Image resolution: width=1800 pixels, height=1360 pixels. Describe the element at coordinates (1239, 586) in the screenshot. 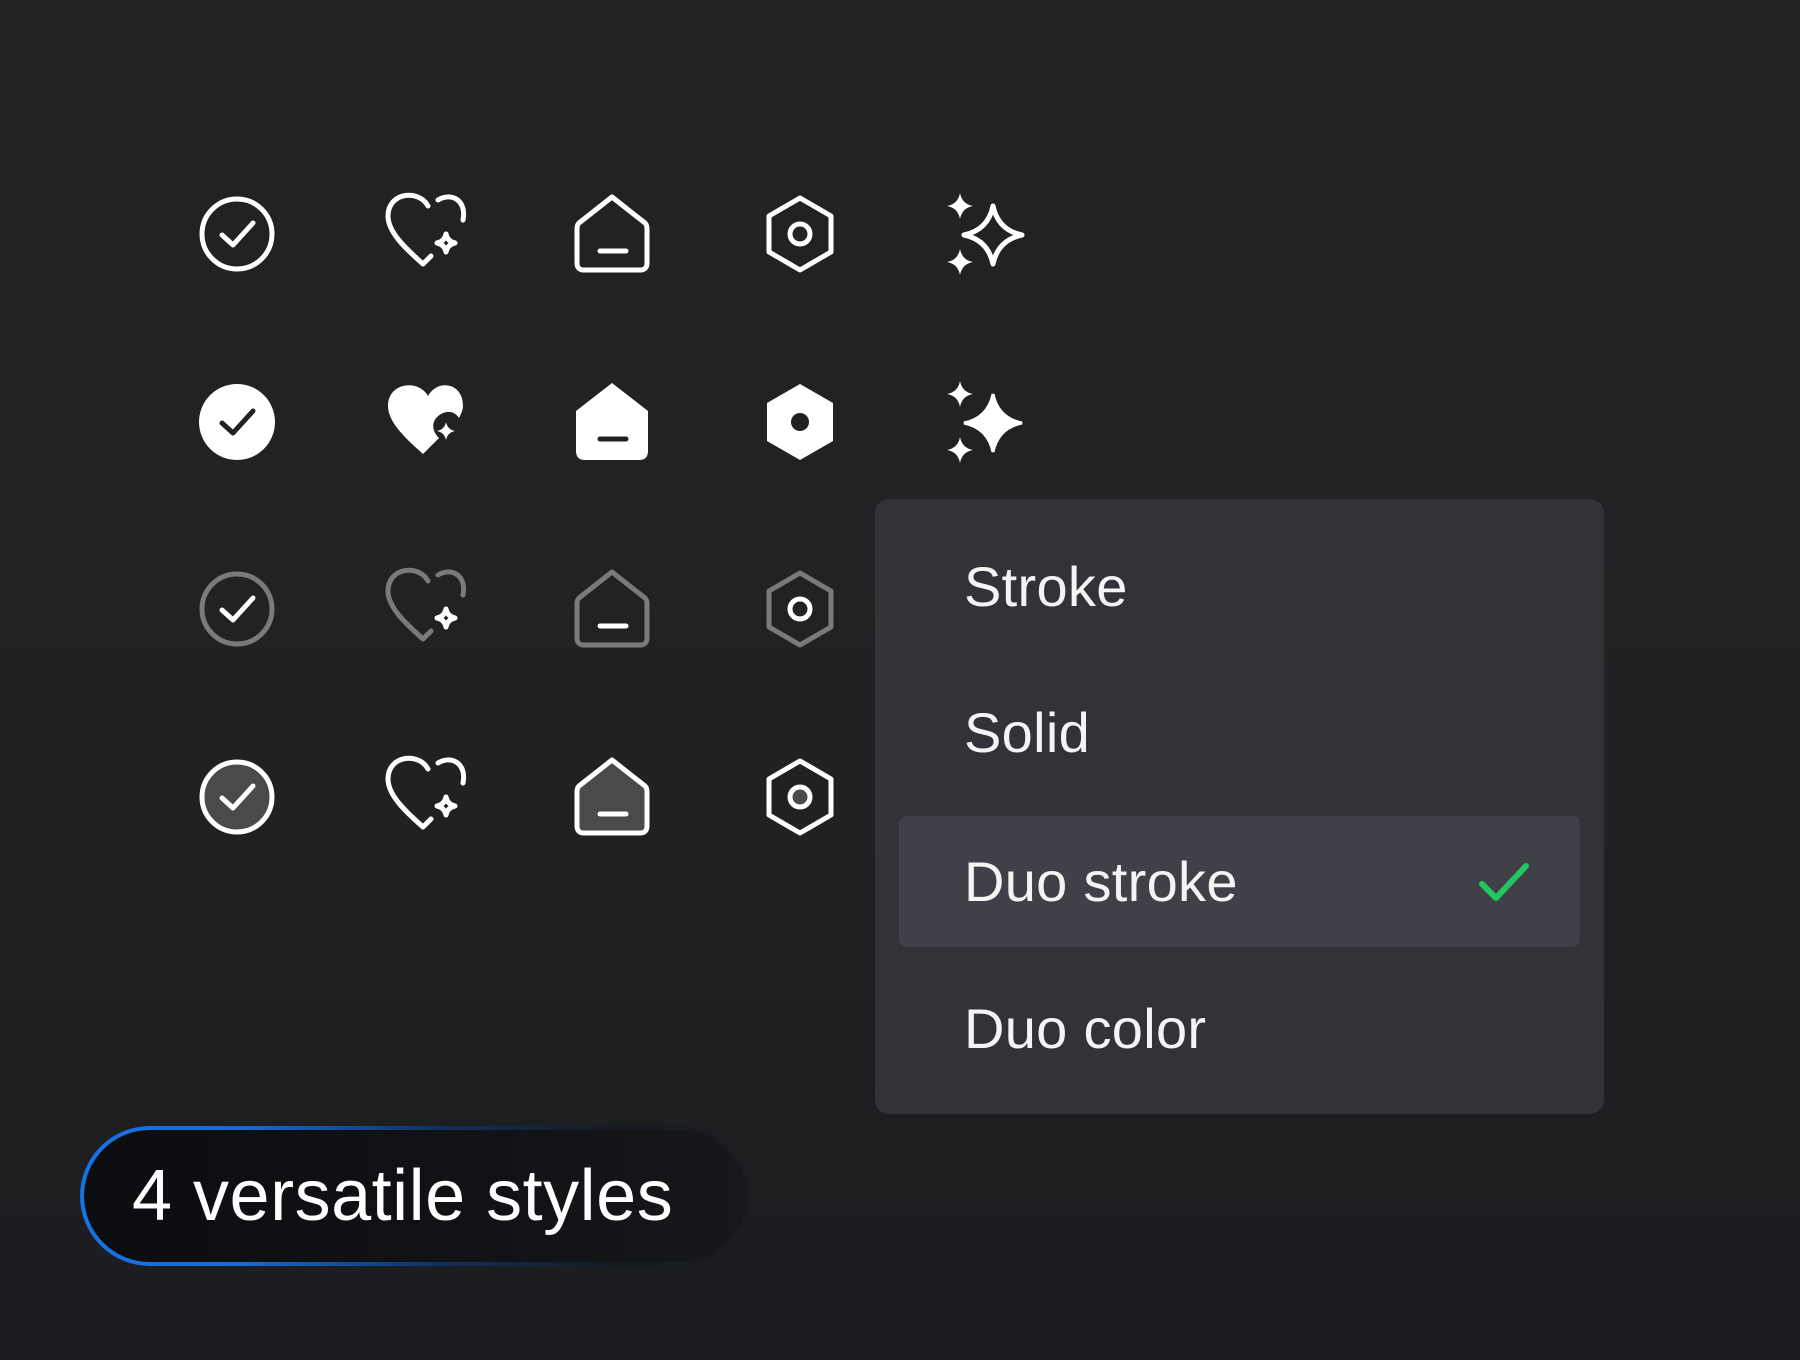

I see `menu-item-stroke: Stroke` at that location.